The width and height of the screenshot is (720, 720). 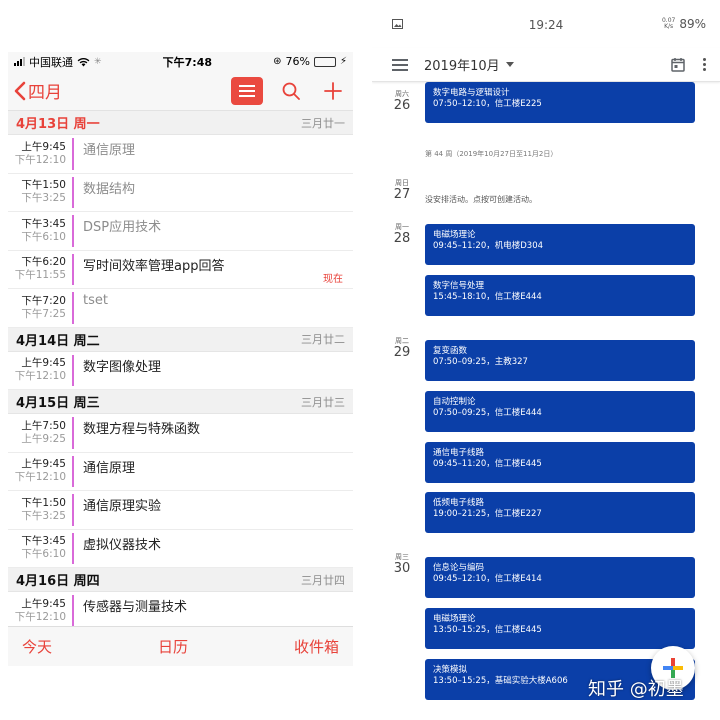 What do you see at coordinates (704, 64) in the screenshot?
I see `more-options-icon` at bounding box center [704, 64].